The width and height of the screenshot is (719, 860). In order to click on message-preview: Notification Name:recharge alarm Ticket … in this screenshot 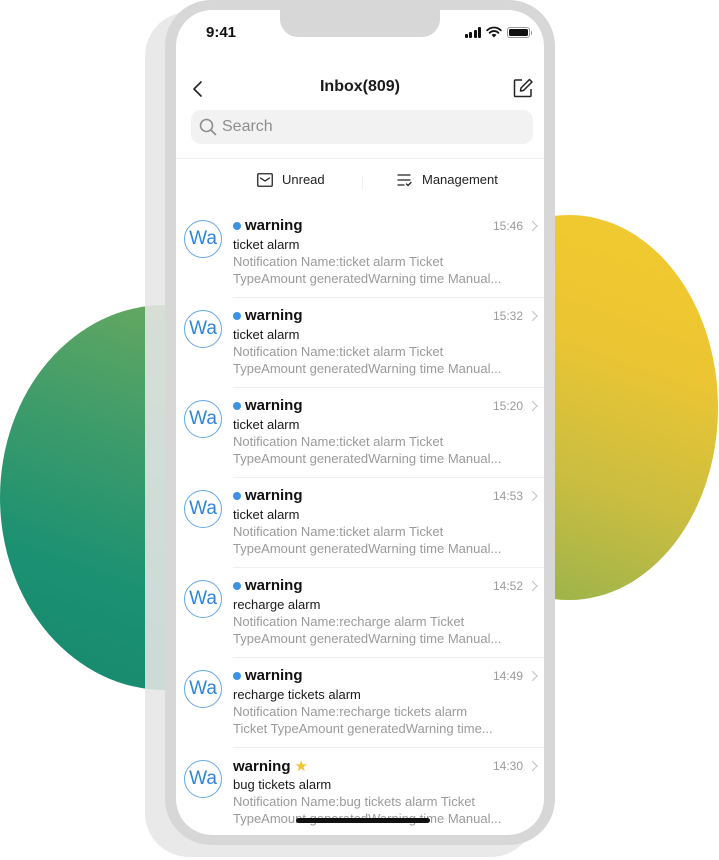, I will do `click(378, 630)`.